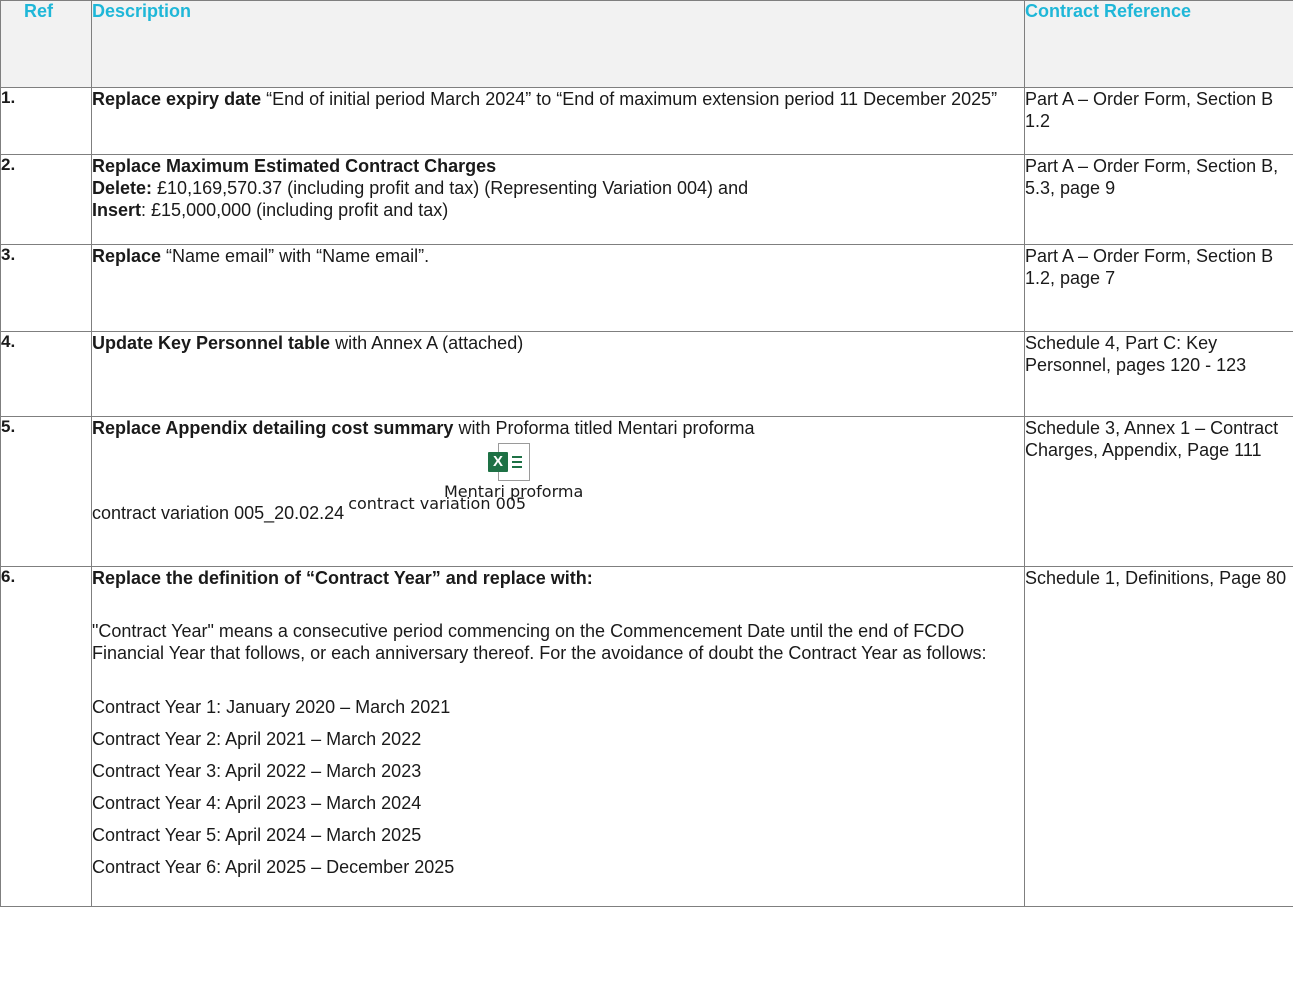 The image size is (1293, 992). I want to click on list-item: Contract Year 5: April 2024 – March 2025, so click(257, 835).